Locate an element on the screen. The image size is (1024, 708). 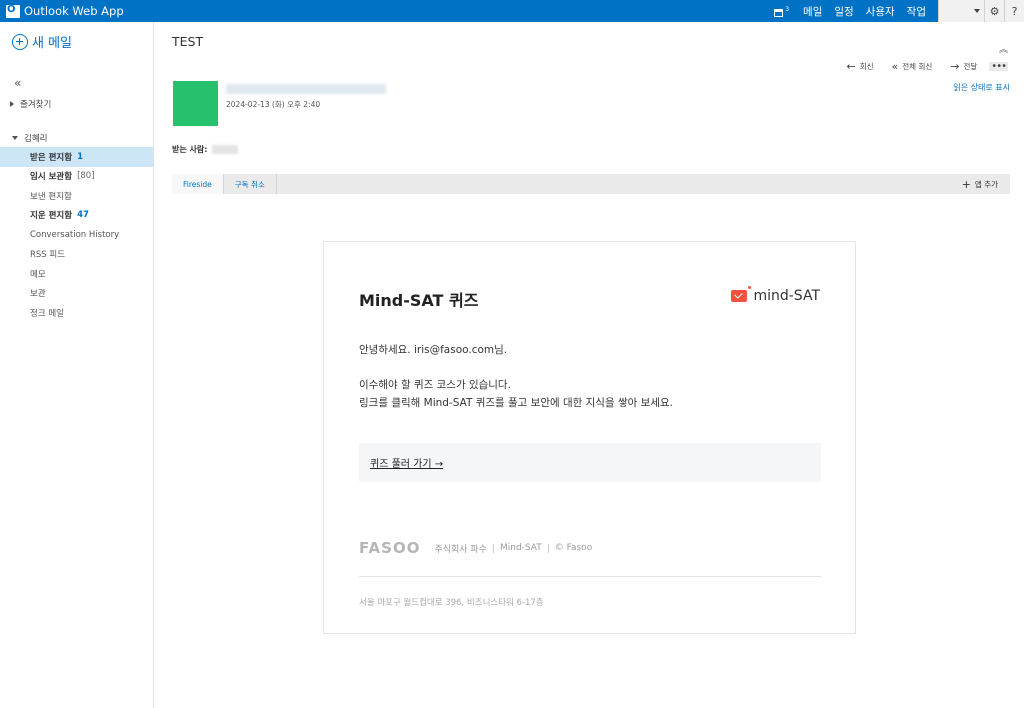
folder-junk: 정크 메일 is located at coordinates (76, 313).